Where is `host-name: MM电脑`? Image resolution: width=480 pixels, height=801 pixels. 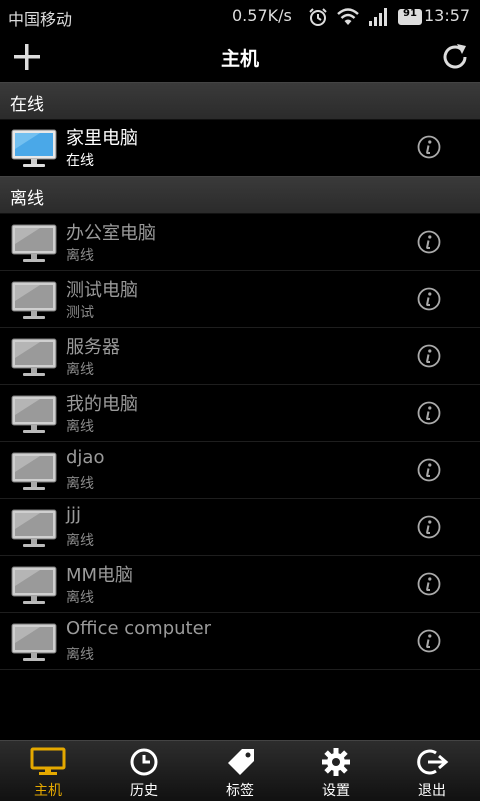 host-name: MM电脑 is located at coordinates (100, 575).